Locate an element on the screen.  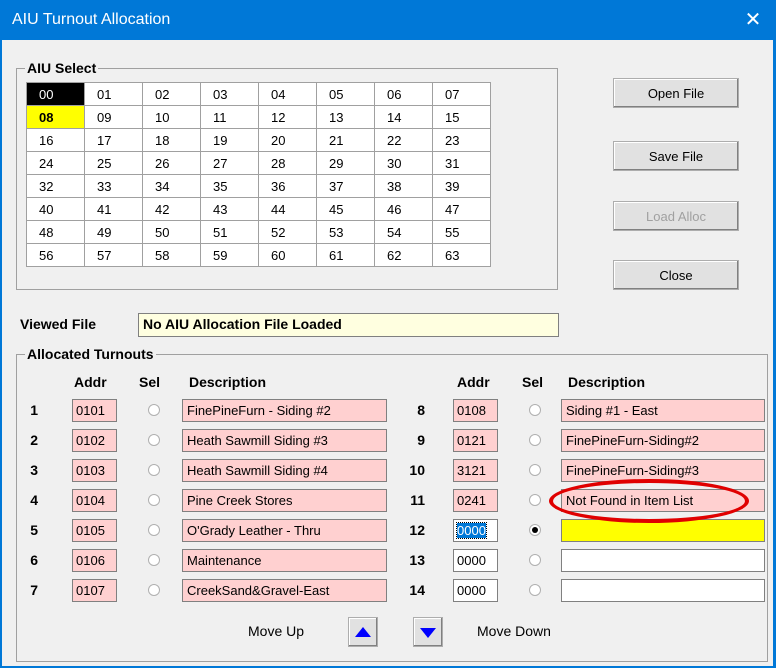
turnout-addr-field: 0105 is located at coordinates (94, 530).